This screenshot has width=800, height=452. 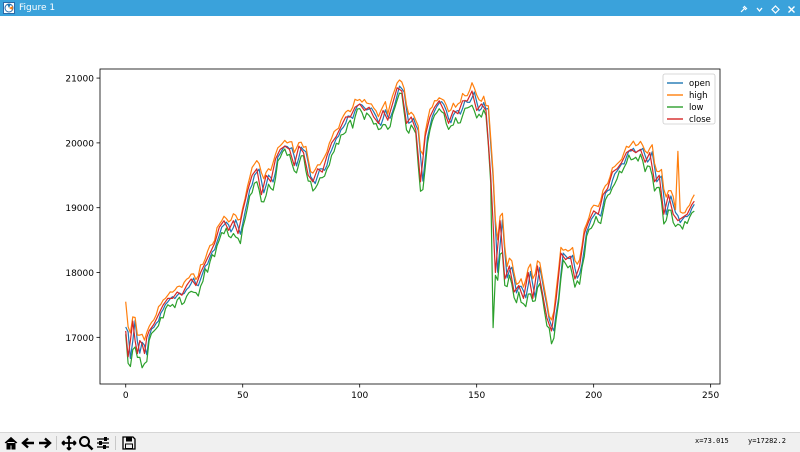 What do you see at coordinates (129, 443) in the screenshot?
I see `save-icon` at bounding box center [129, 443].